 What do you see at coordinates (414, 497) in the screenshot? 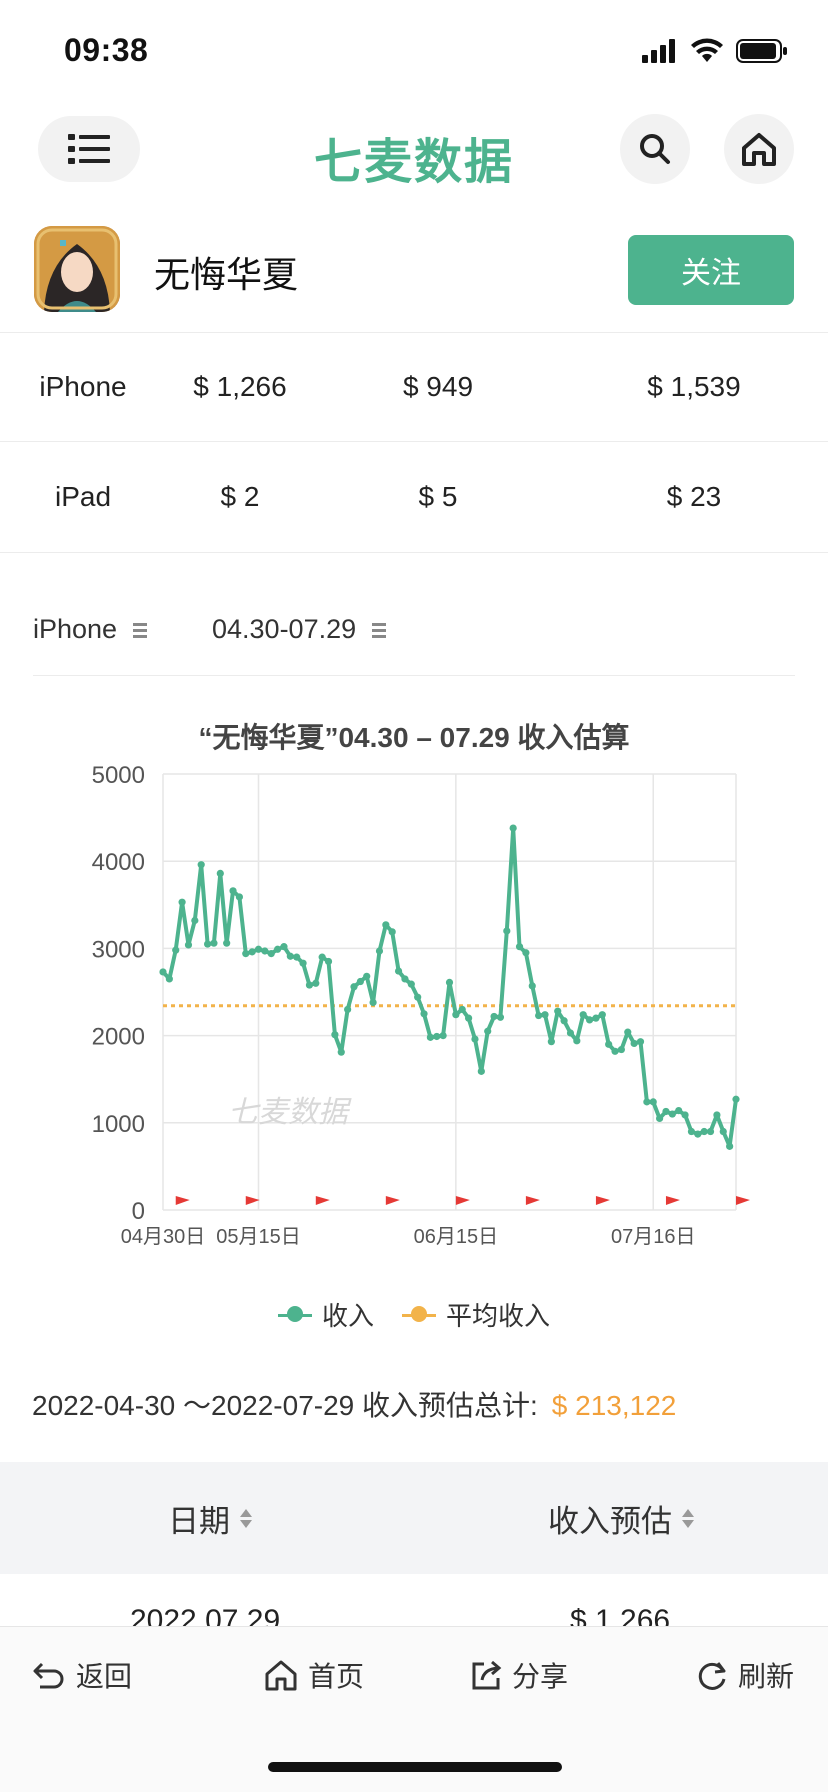
I see `device-row-ipad: iPad $ 2 $ 5 $ 23` at bounding box center [414, 497].